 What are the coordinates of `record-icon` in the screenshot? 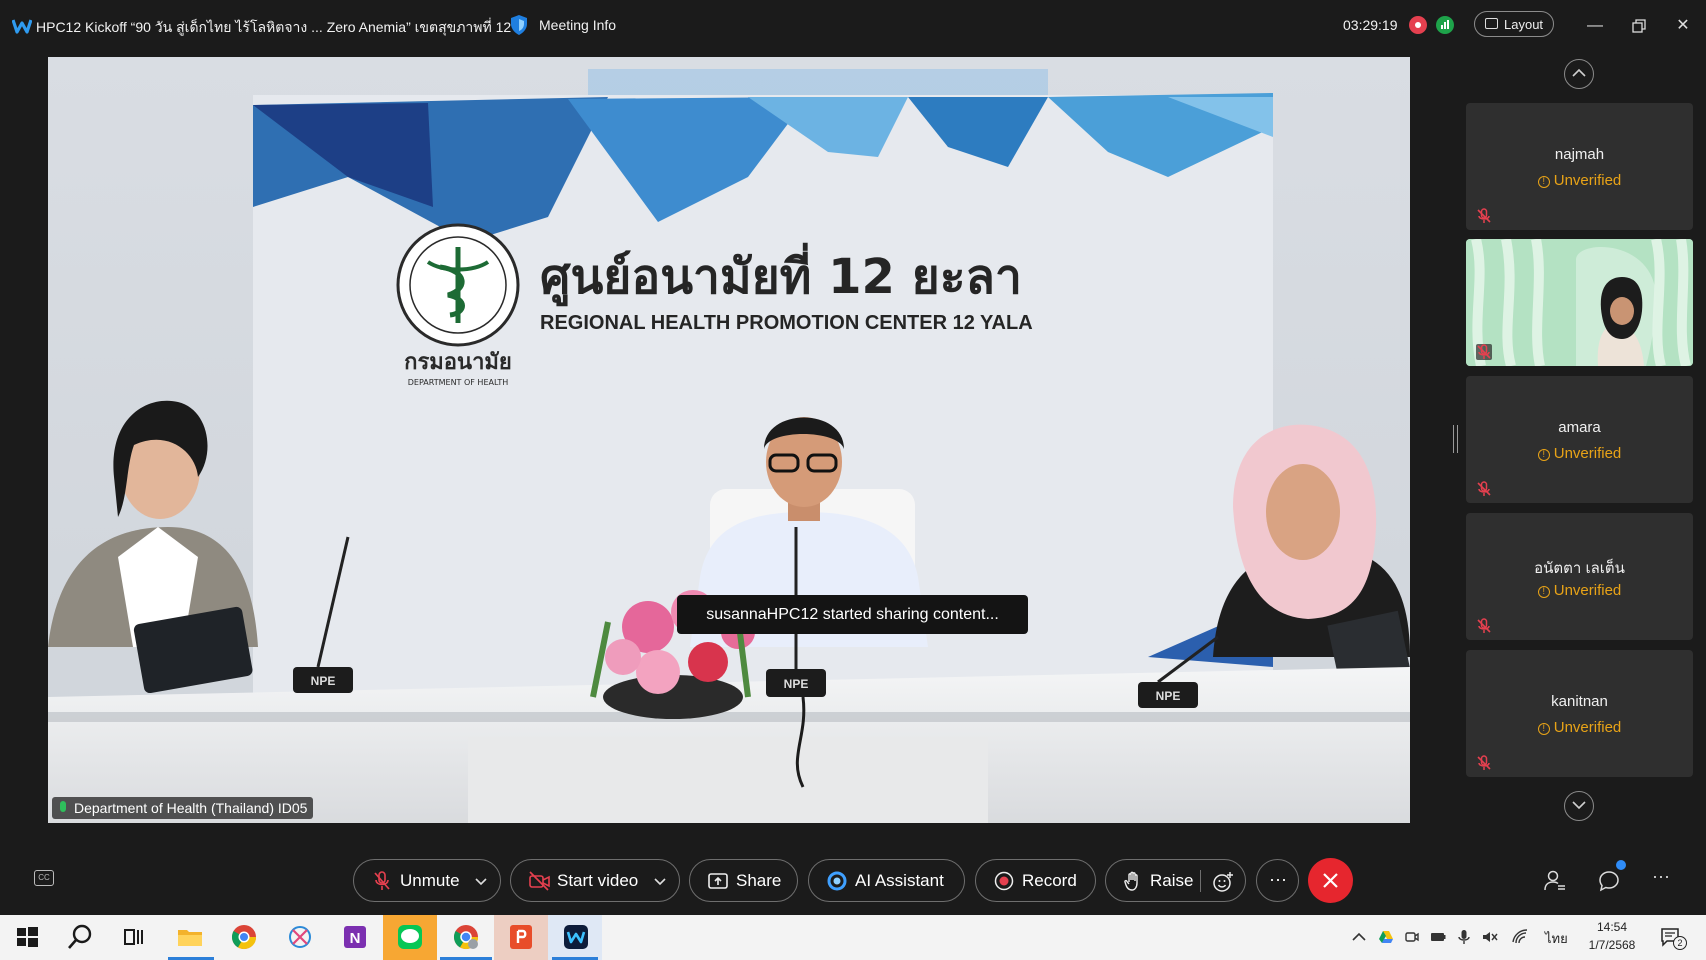 It's located at (1004, 881).